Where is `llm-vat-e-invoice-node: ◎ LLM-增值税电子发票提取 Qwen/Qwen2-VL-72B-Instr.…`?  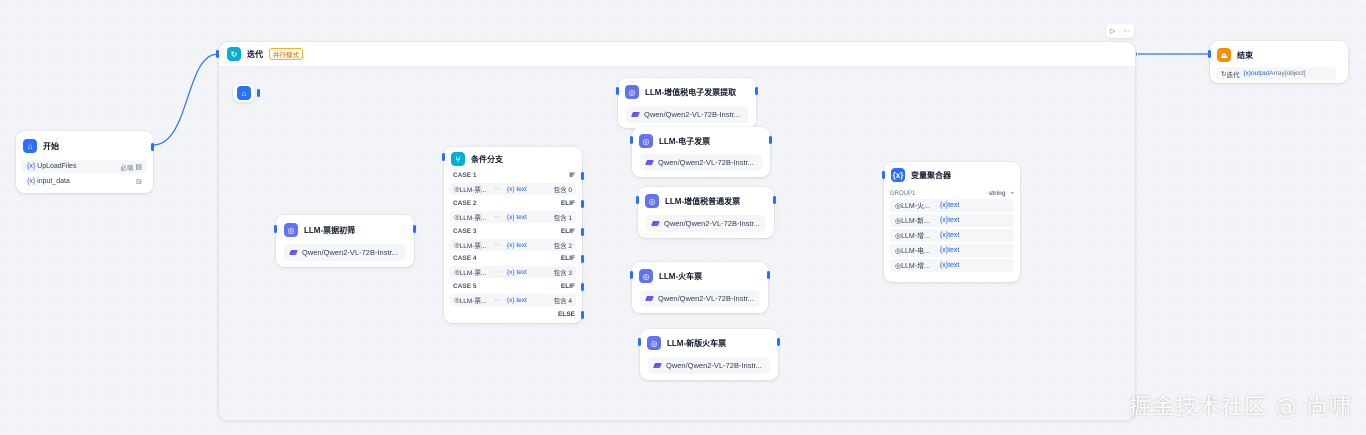 llm-vat-e-invoice-node: ◎ LLM-增值税电子发票提取 Qwen/Qwen2-VL-72B-Instr.… is located at coordinates (687, 103).